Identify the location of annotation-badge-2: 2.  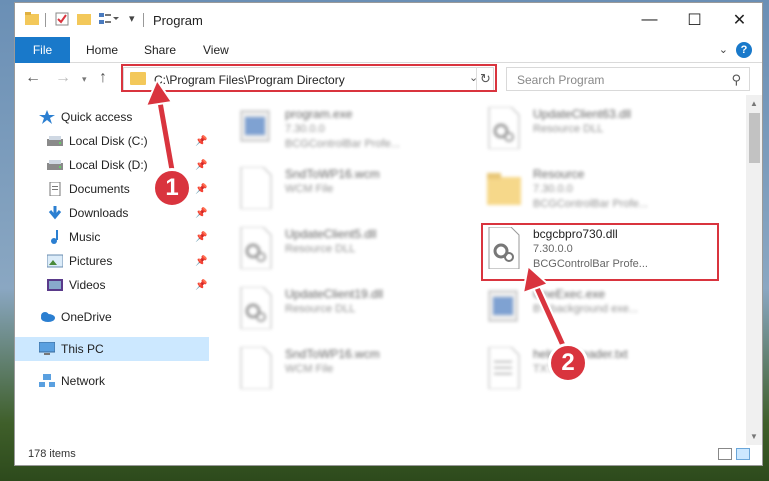
(568, 363).